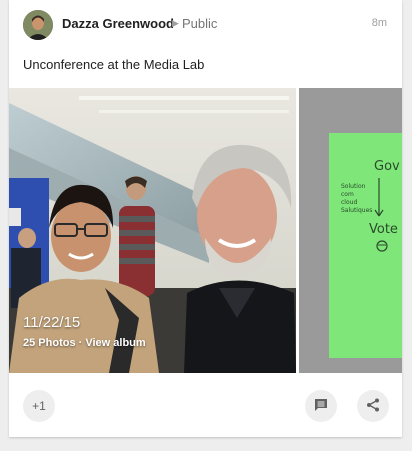 The width and height of the screenshot is (412, 451). I want to click on plus-one-label: +1, so click(39, 406).